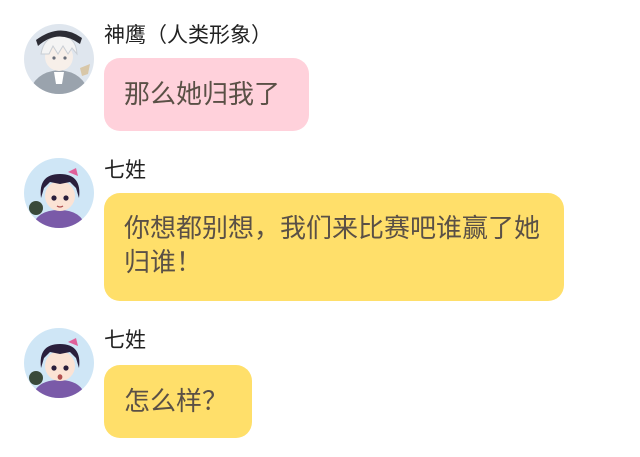 This screenshot has height=457, width=640. I want to click on white-haired-character-avatar, so click(59, 59).